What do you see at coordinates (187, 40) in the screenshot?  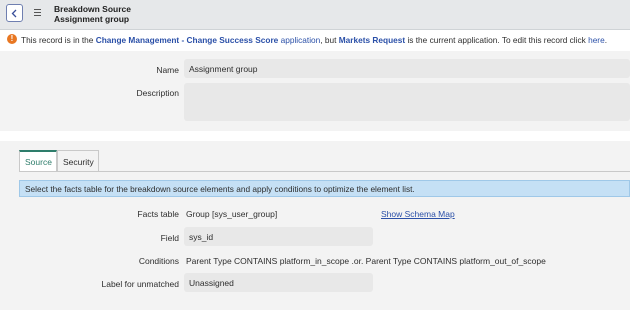 I see `scope-app-link: Change Management - Change Success Score` at bounding box center [187, 40].